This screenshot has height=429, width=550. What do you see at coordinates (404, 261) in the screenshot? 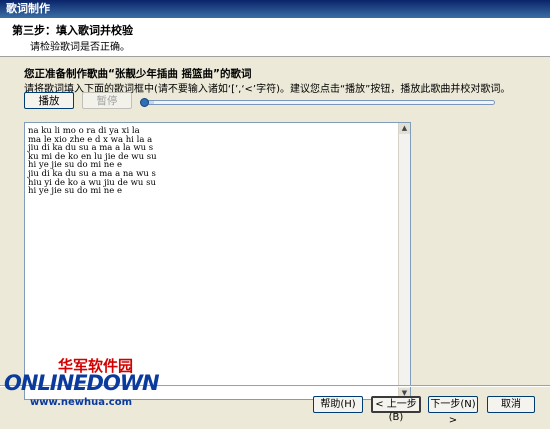
I see `lyrics-scrollbar: ▲ ▼` at bounding box center [404, 261].